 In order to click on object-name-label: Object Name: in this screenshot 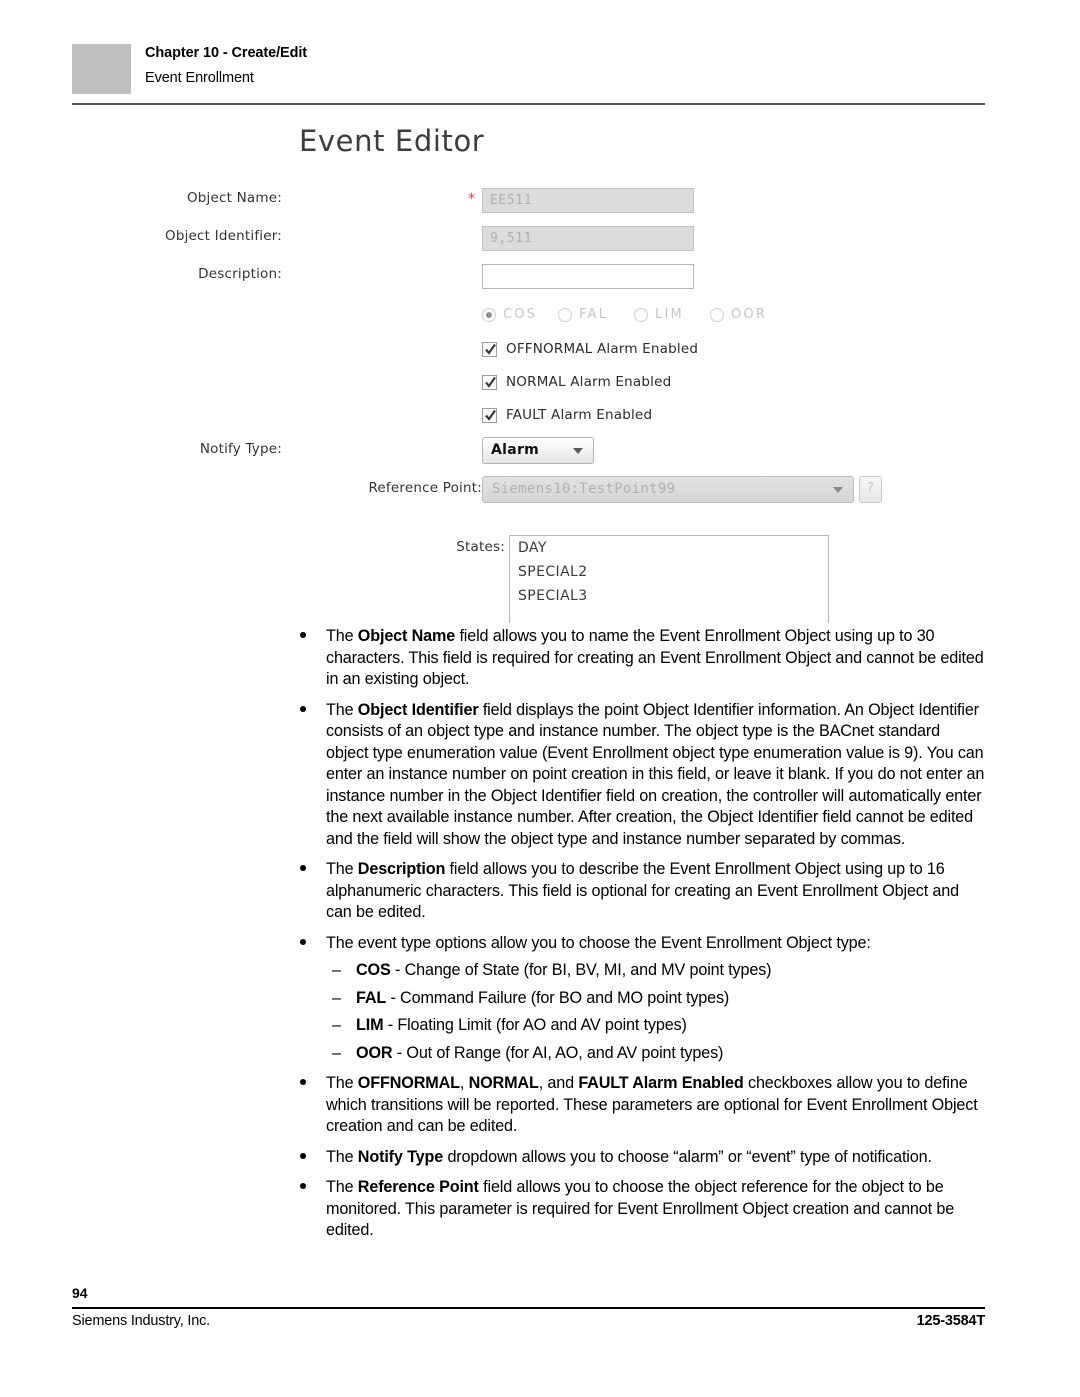, I will do `click(234, 198)`.